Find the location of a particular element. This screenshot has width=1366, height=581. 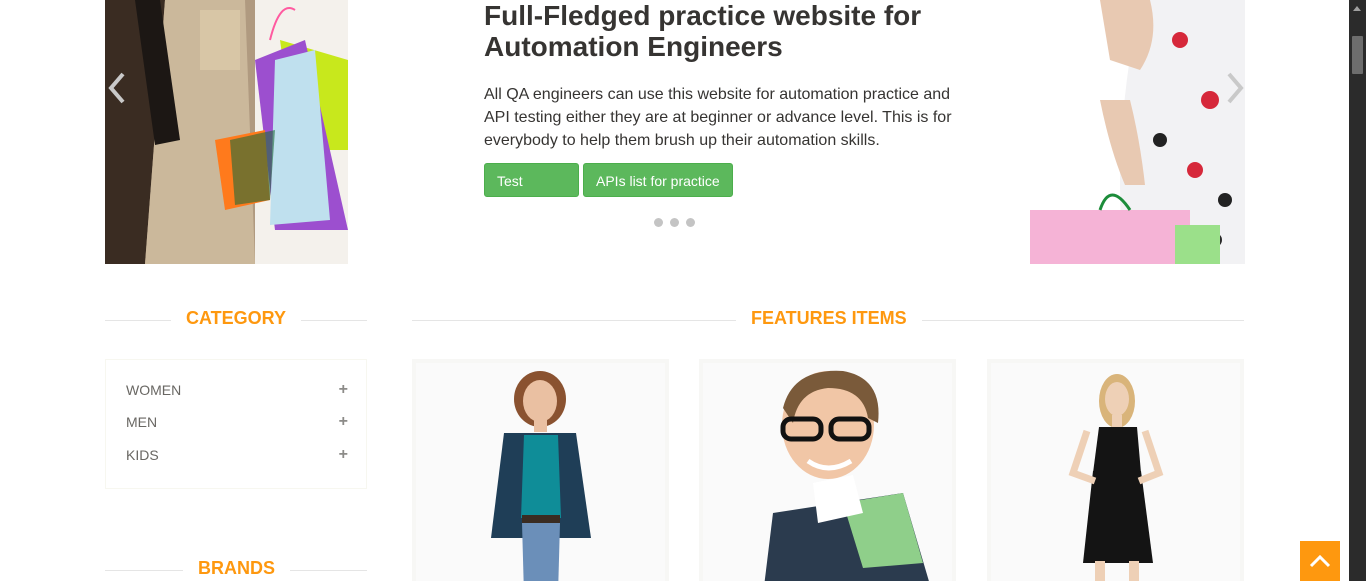

category-item-women: WOMEN + is located at coordinates (237, 390).